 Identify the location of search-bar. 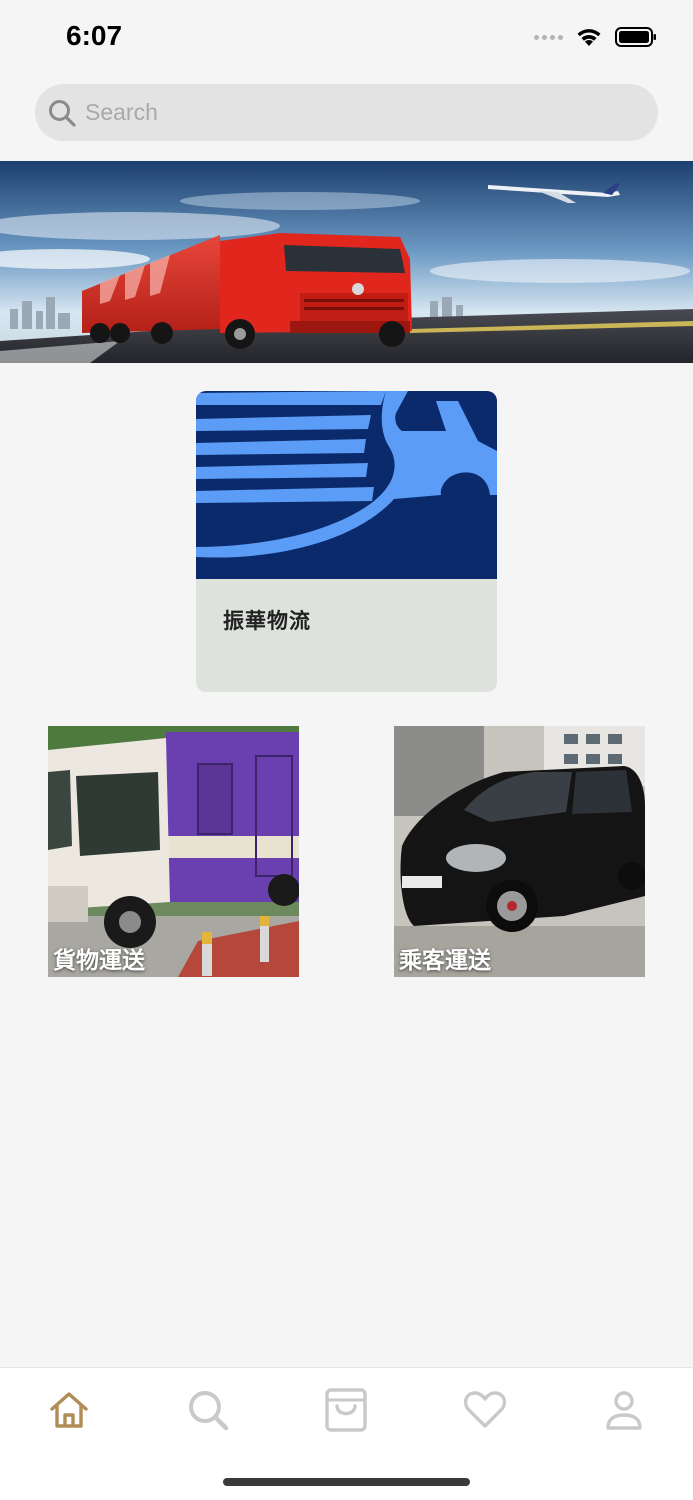
(346, 112).